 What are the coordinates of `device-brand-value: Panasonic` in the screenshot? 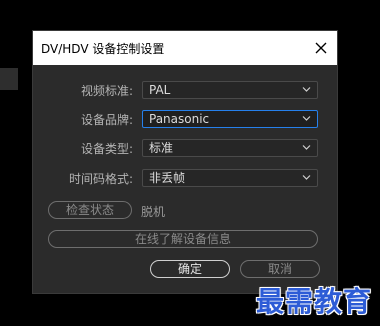 It's located at (179, 119).